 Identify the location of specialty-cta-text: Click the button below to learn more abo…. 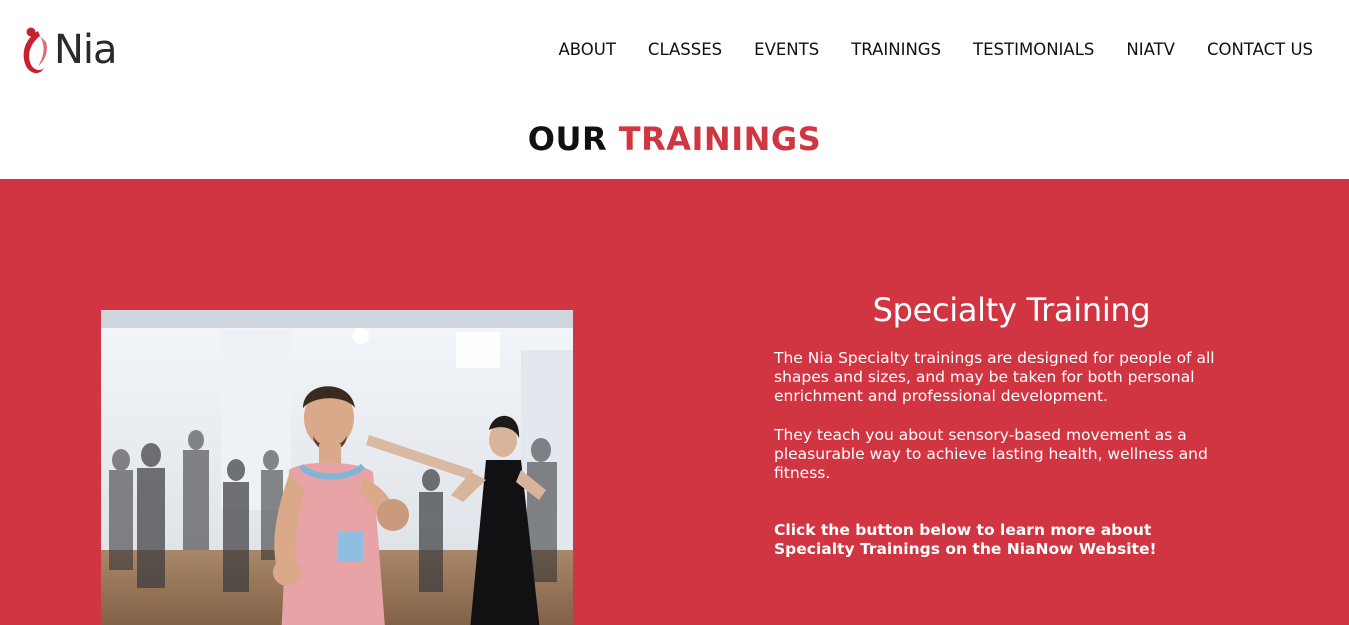
(965, 539).